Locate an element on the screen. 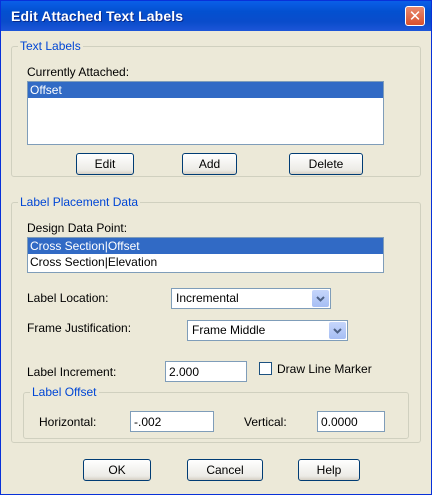 The image size is (432, 495). attached-labels-list: Offset is located at coordinates (205, 113).